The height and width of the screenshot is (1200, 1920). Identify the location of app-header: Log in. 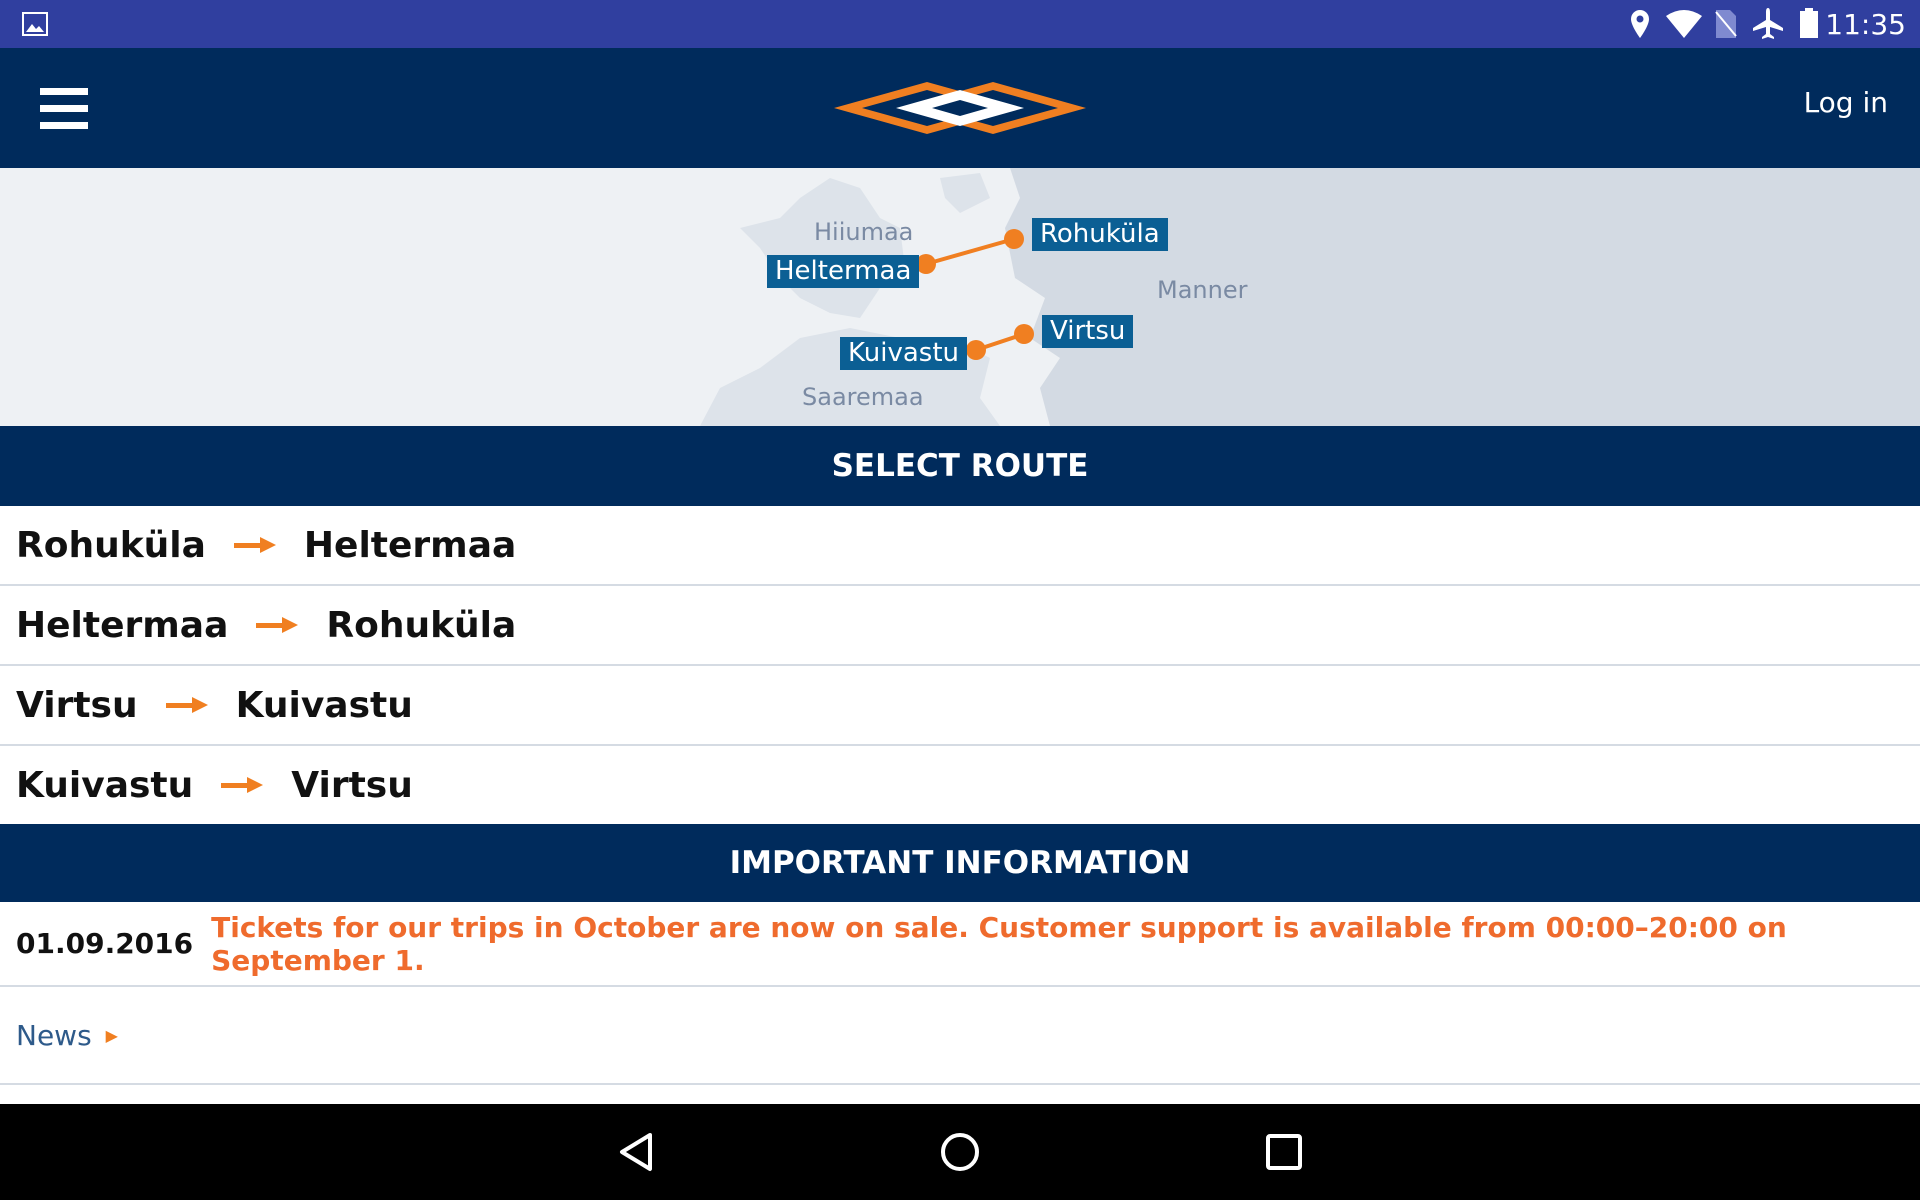
(960, 108).